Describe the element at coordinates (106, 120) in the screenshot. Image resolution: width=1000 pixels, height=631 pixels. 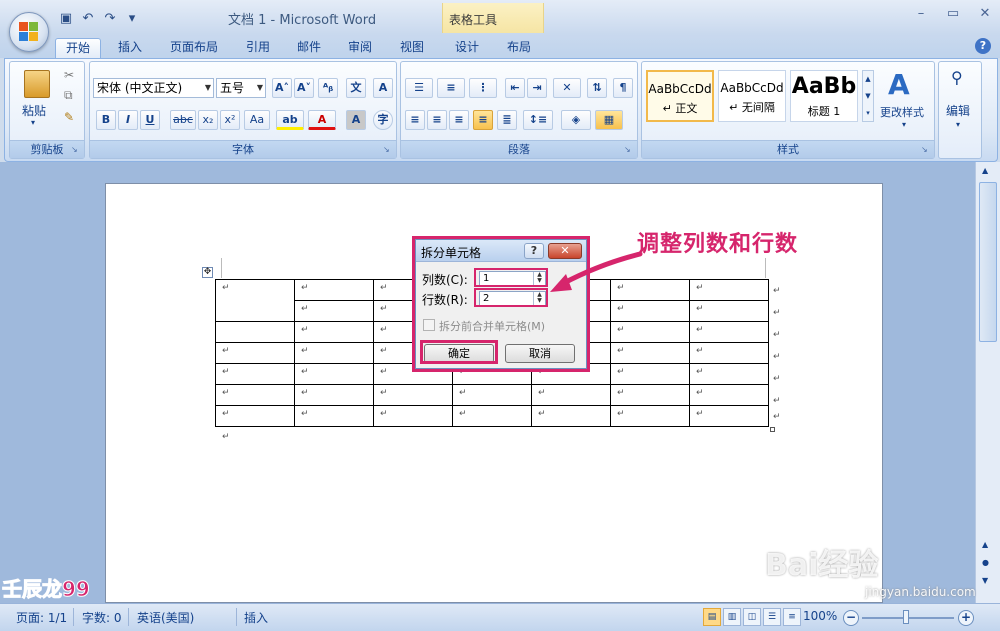
I see `bold-icon: B` at that location.